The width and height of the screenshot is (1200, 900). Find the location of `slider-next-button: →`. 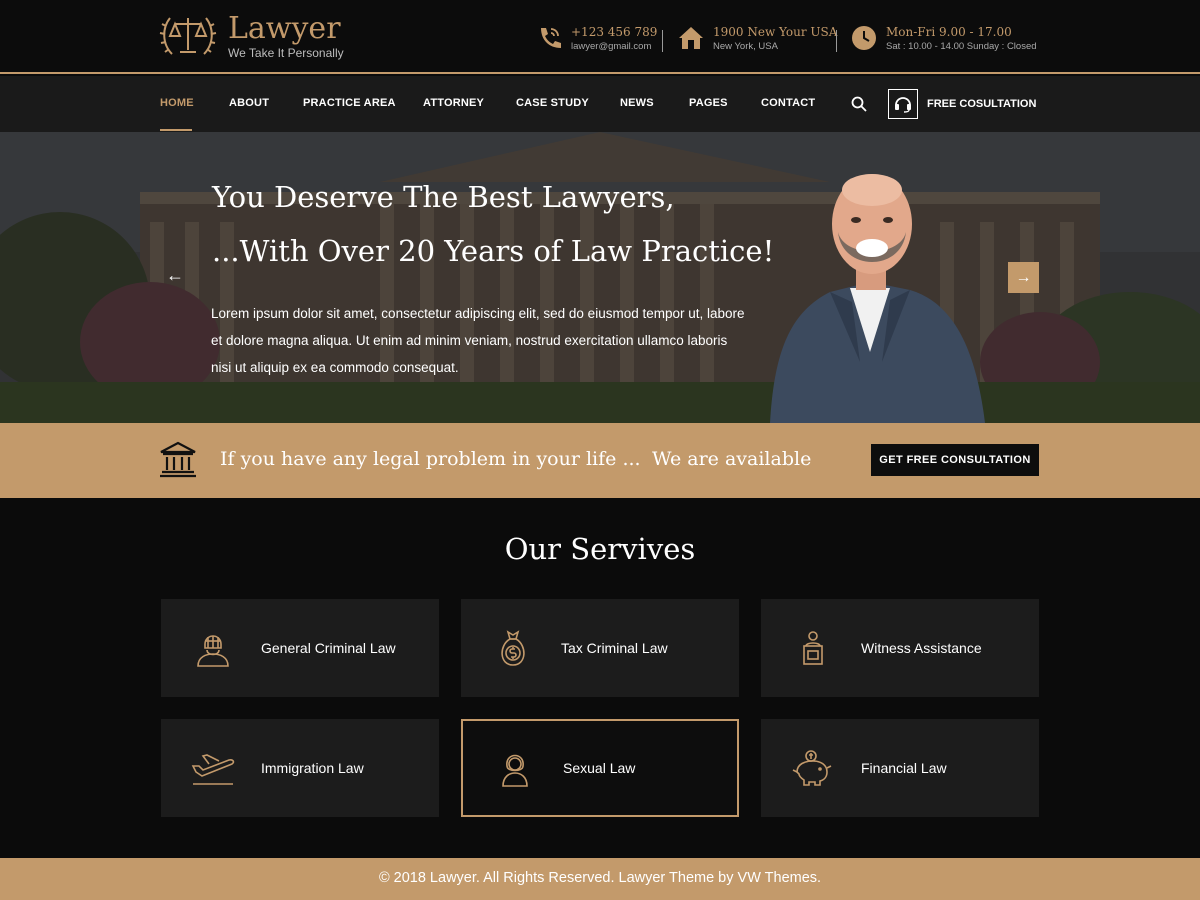

slider-next-button: → is located at coordinates (1023, 277).